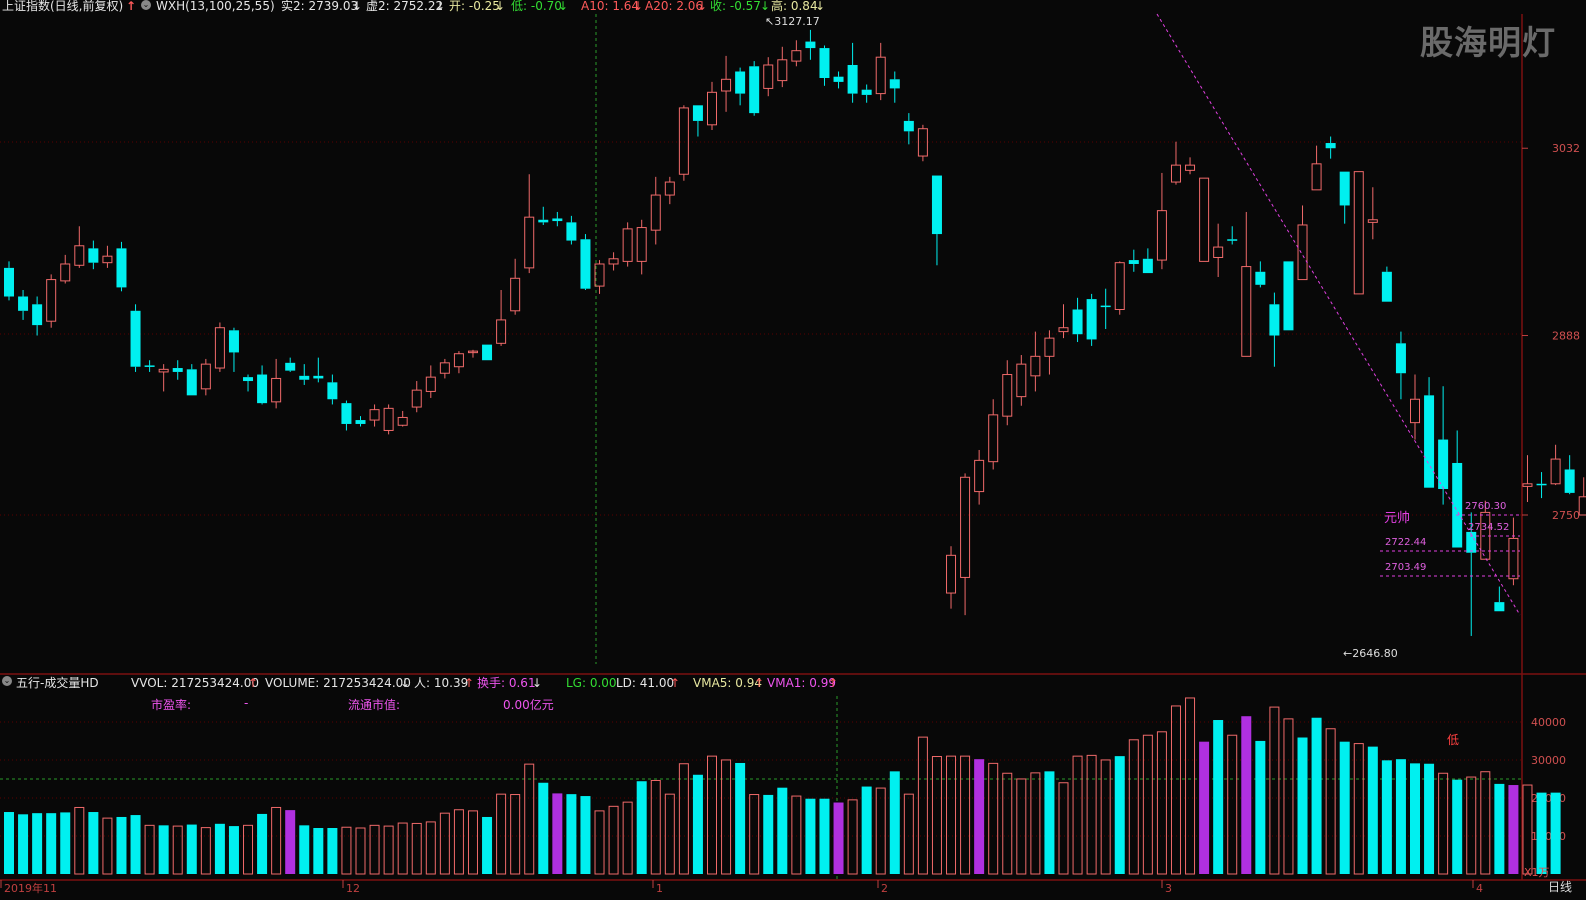  I want to click on y-tick-label: 3032, so click(1566, 148).